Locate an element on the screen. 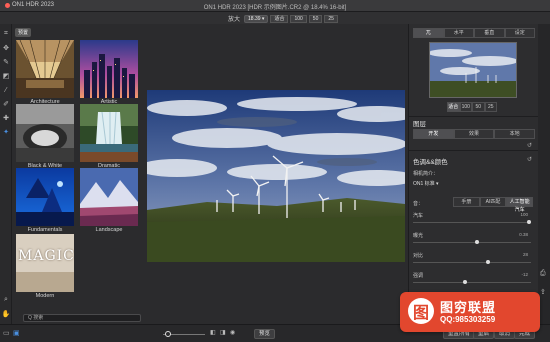 The height and width of the screenshot is (342, 550). tab-develop: 开发 is located at coordinates (433, 134).